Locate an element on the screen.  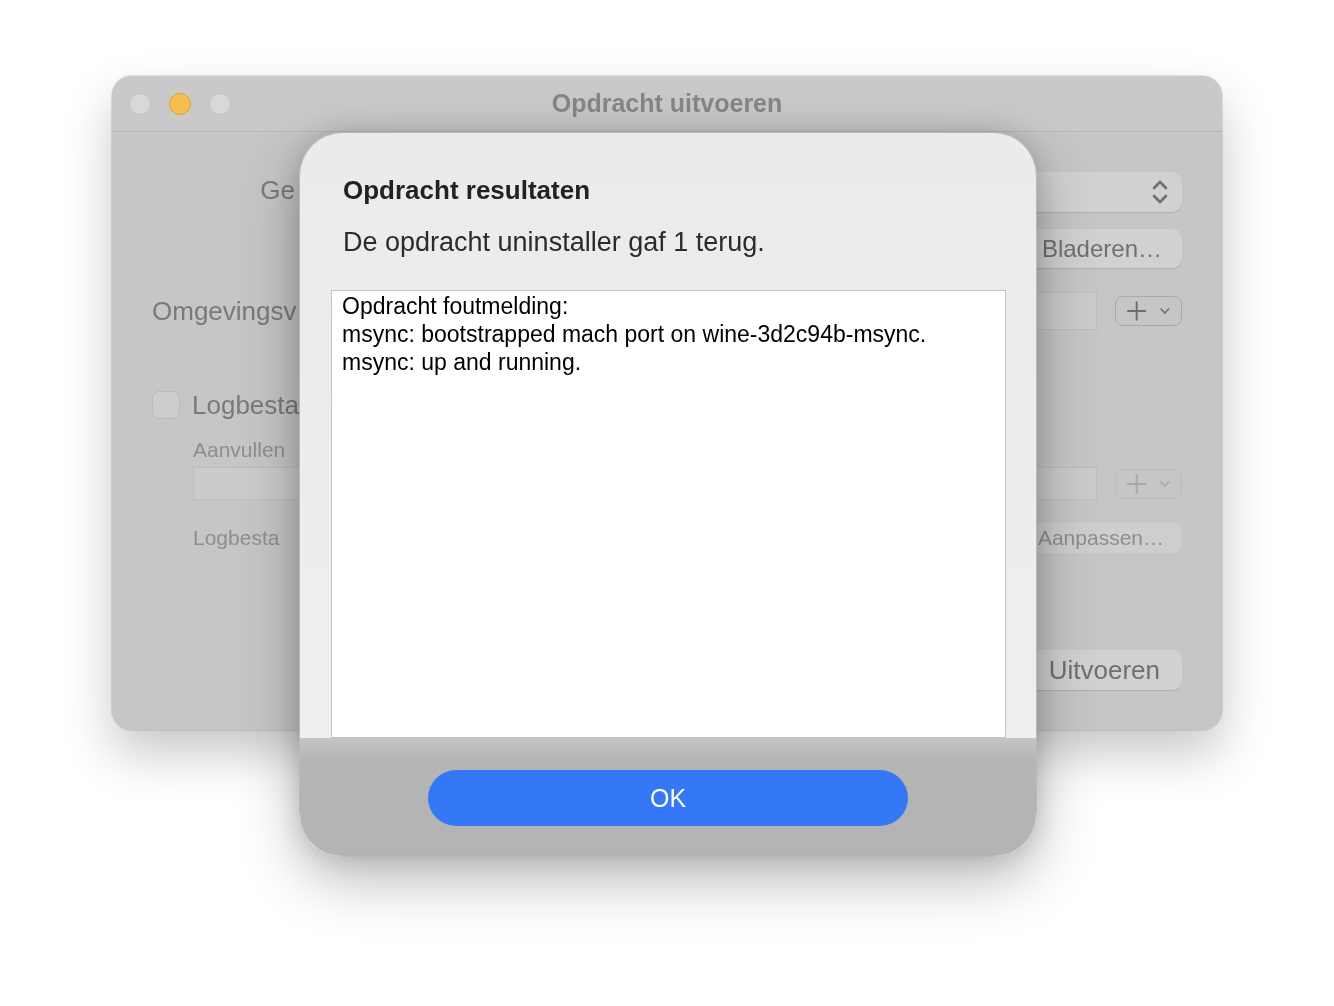
dialog-title: Opdracht resultaten is located at coordinates (467, 190).